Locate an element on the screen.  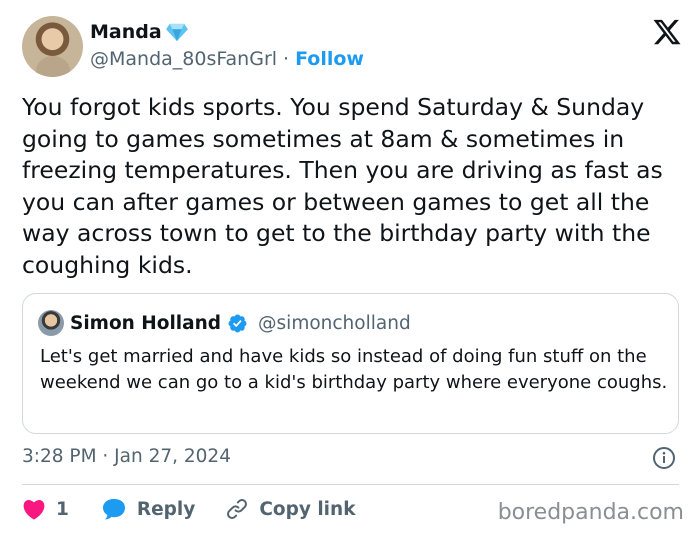
action-bar: 1 Reply Copy link is located at coordinates (189, 509).